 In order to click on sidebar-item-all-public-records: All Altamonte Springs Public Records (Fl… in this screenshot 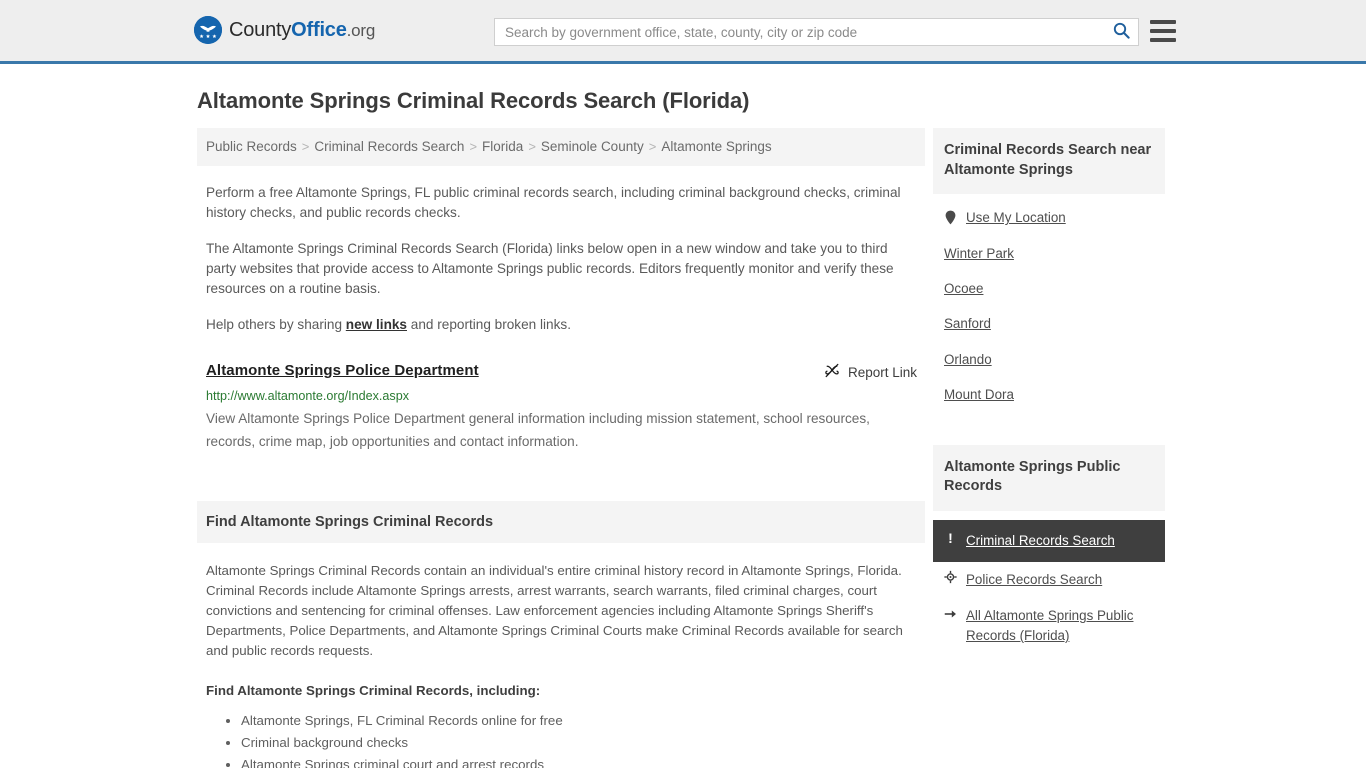, I will do `click(1049, 626)`.